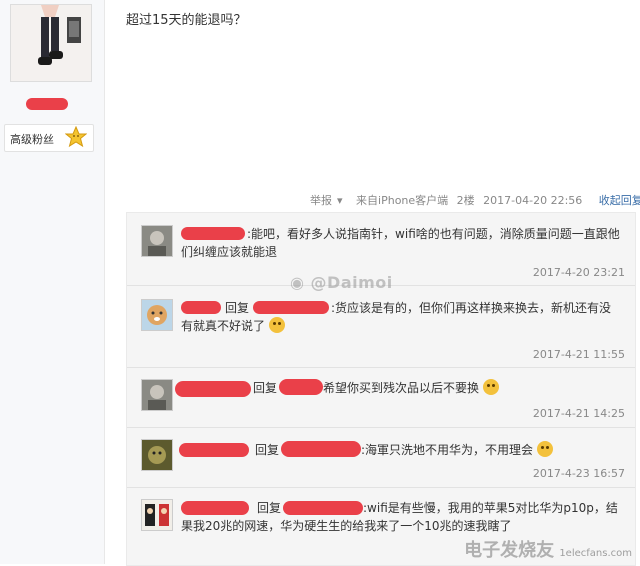  I want to click on star-icon, so click(76, 137).